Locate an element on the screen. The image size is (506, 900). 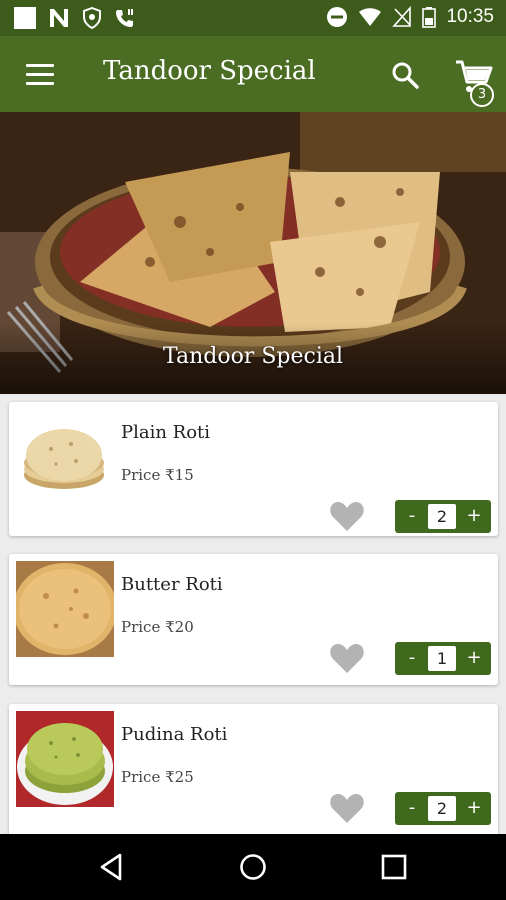
list-item: Plain Roti Price ₹15 - 2 + is located at coordinates (253, 469).